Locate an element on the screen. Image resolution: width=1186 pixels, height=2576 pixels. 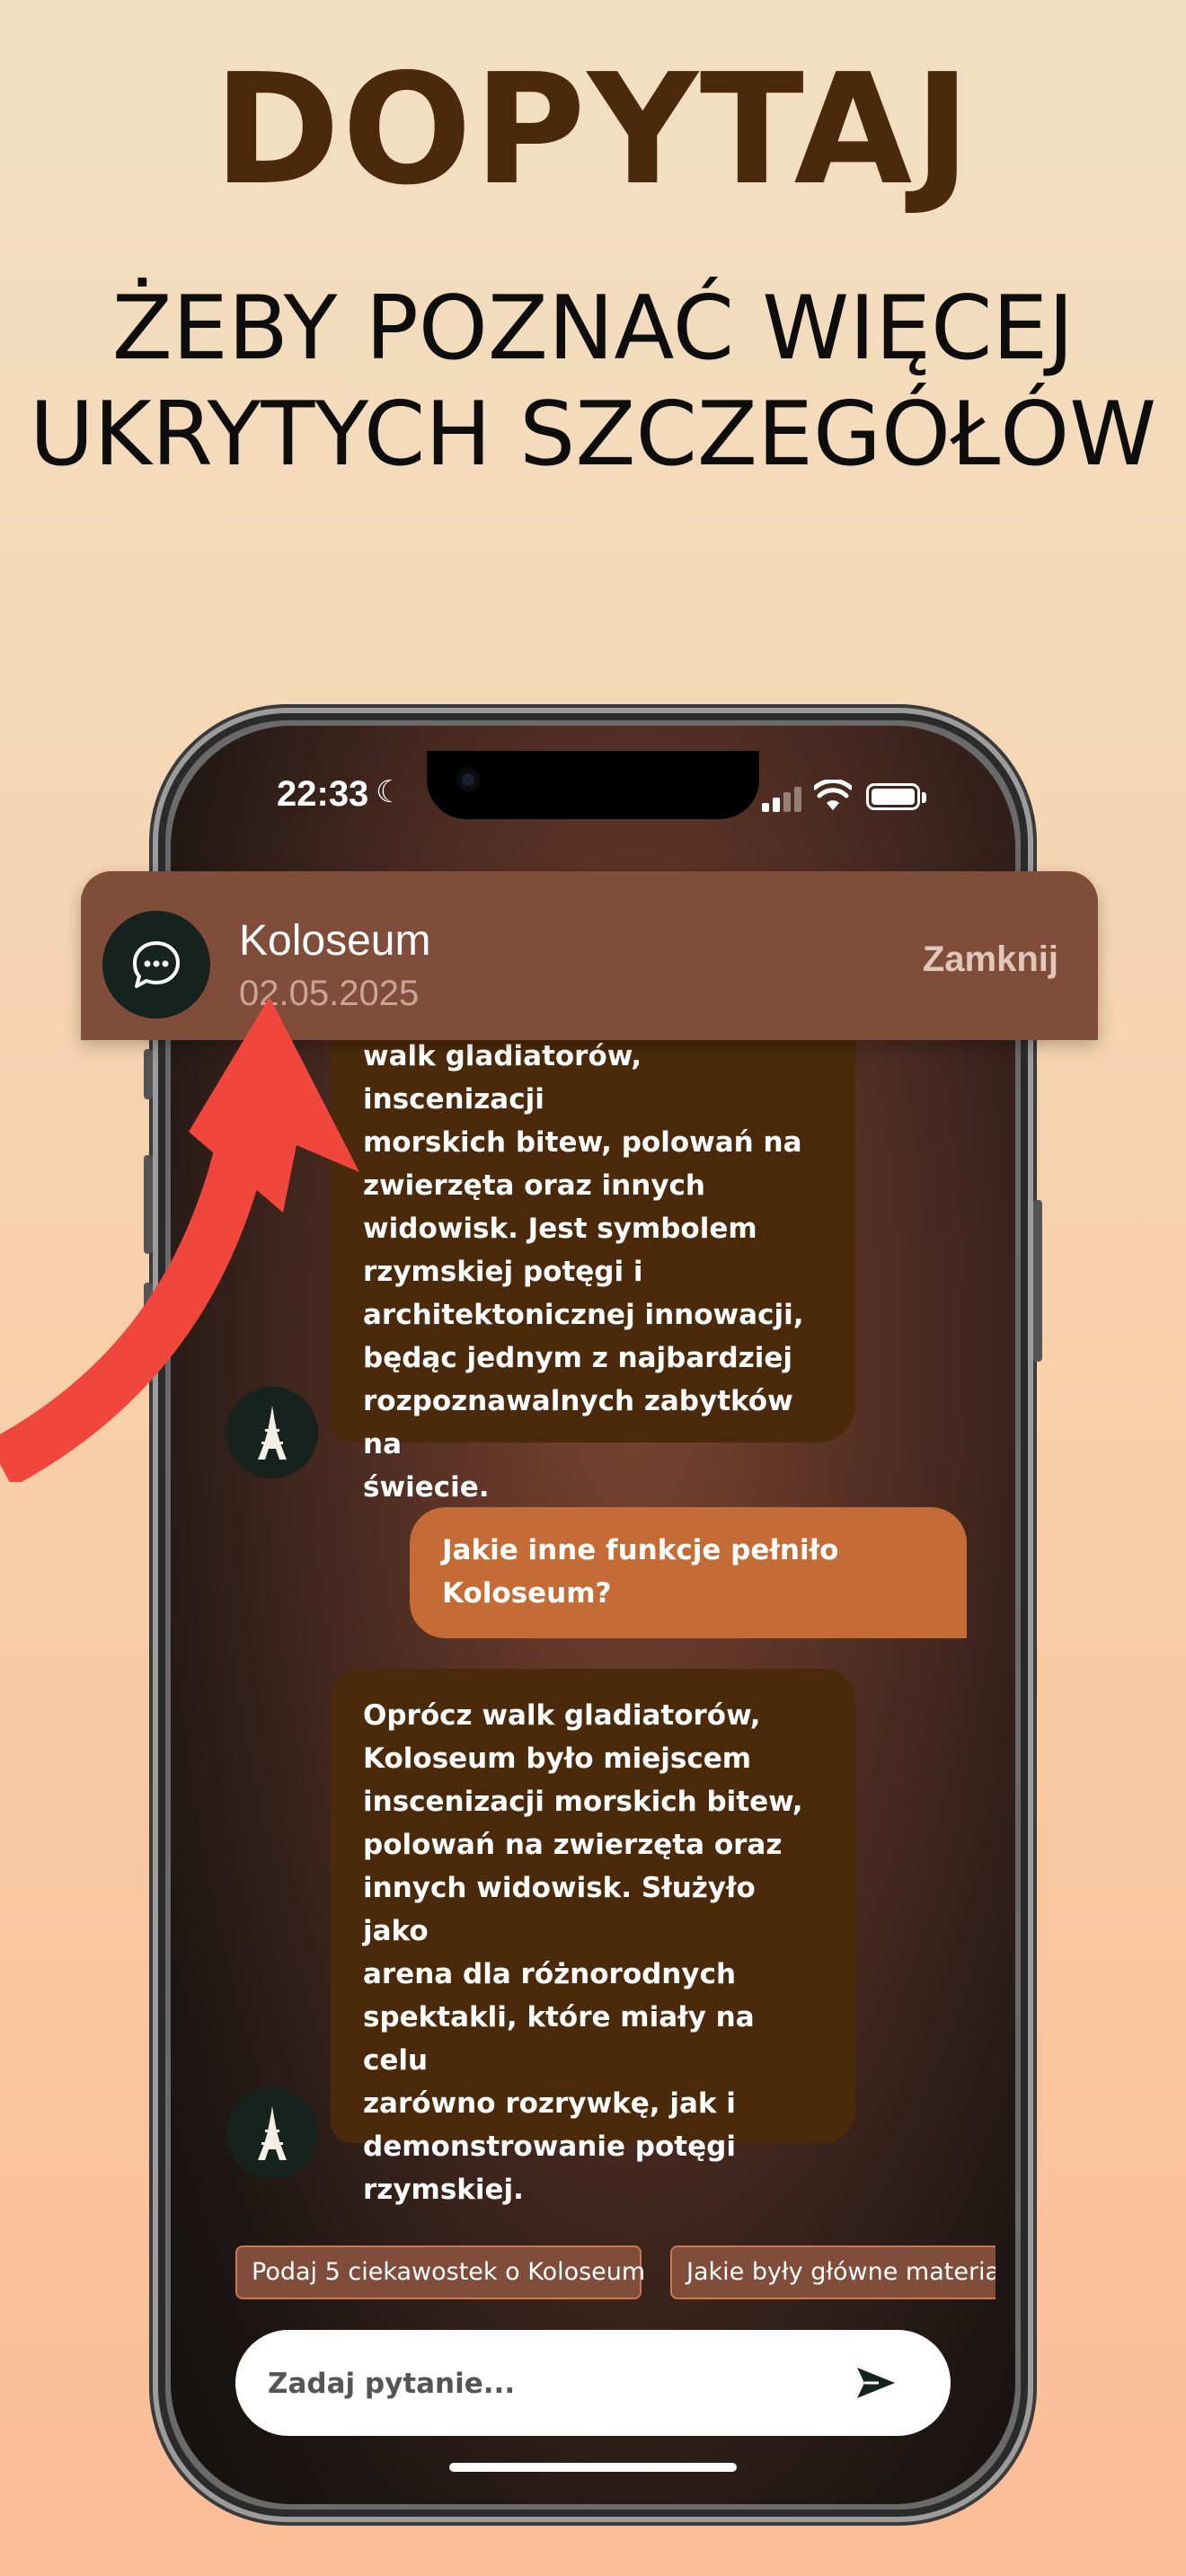
message-line: spektakli, które miały na celu is located at coordinates (559, 2039).